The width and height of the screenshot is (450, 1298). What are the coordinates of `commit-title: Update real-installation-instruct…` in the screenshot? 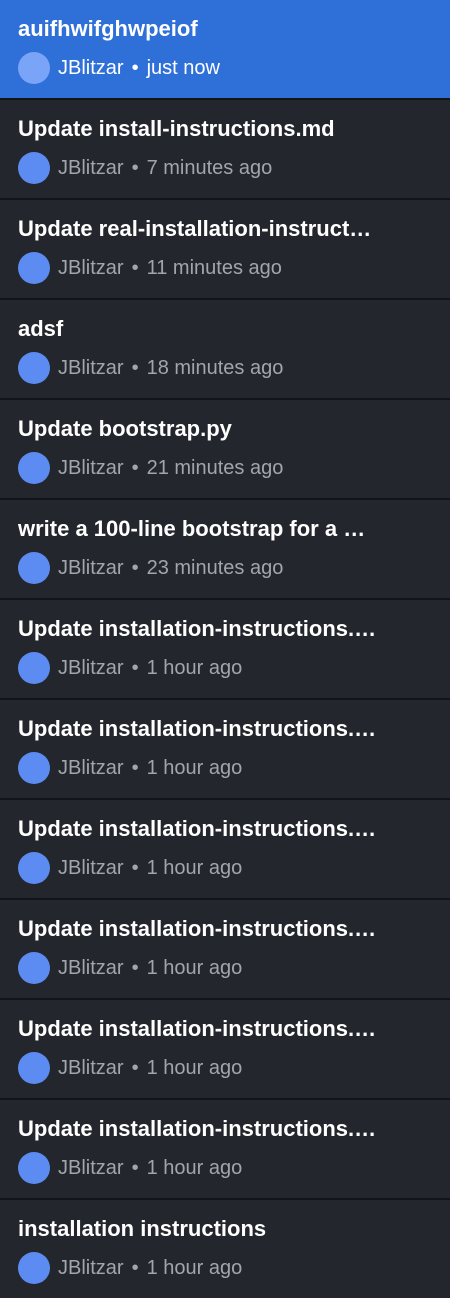 It's located at (195, 228).